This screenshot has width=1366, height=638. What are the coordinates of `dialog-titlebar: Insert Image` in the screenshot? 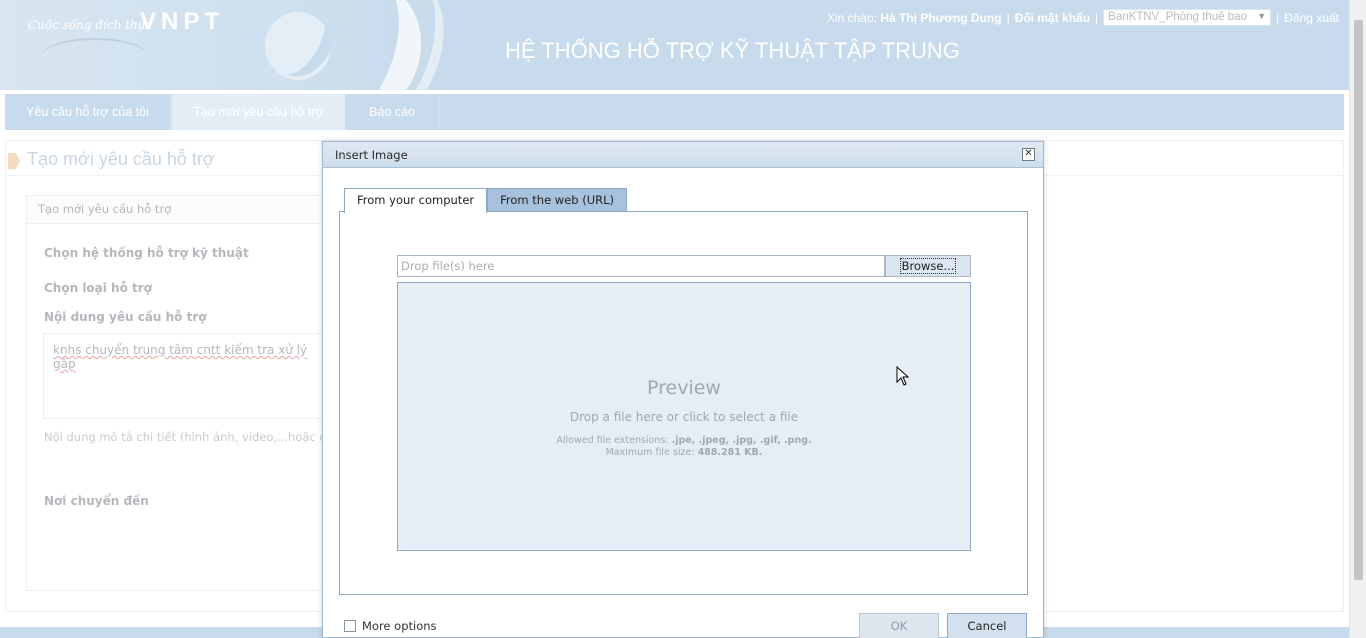 It's located at (683, 155).